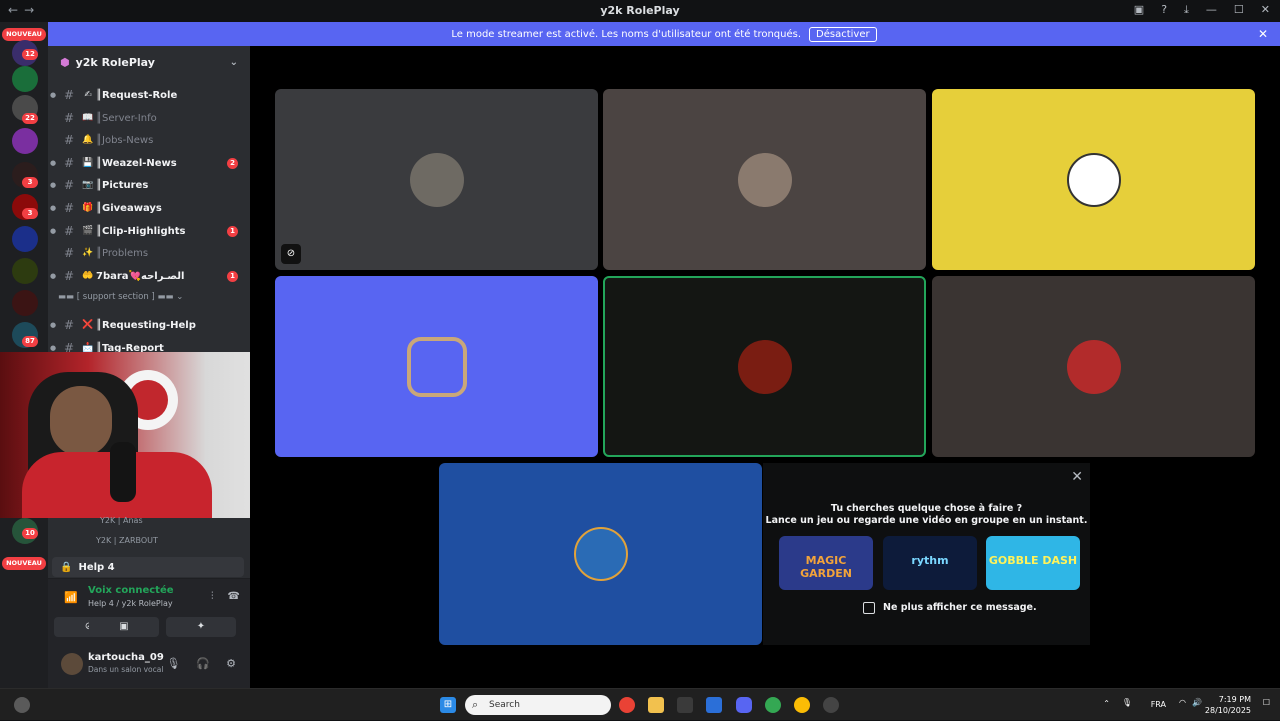 The width and height of the screenshot is (1280, 721). I want to click on streamer-head, so click(81, 421).